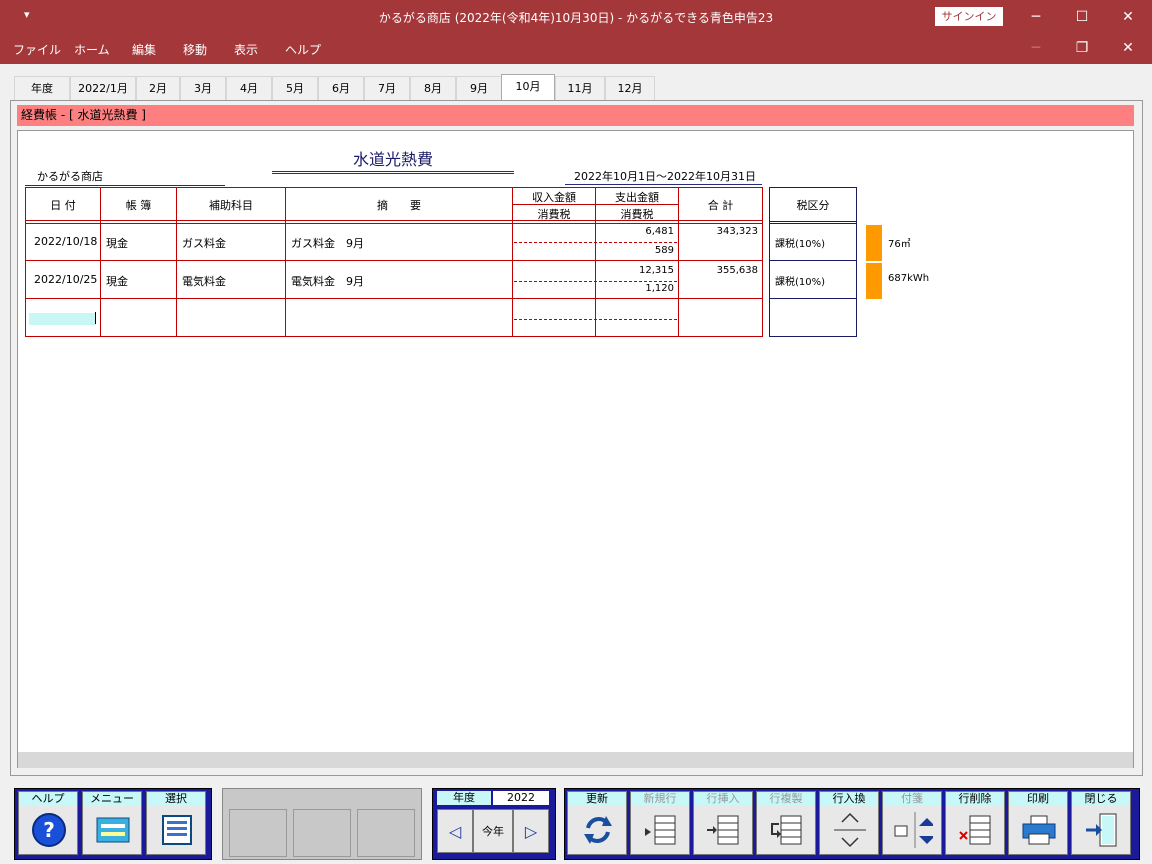  I want to click on tax-grid-h1b, so click(813, 223).